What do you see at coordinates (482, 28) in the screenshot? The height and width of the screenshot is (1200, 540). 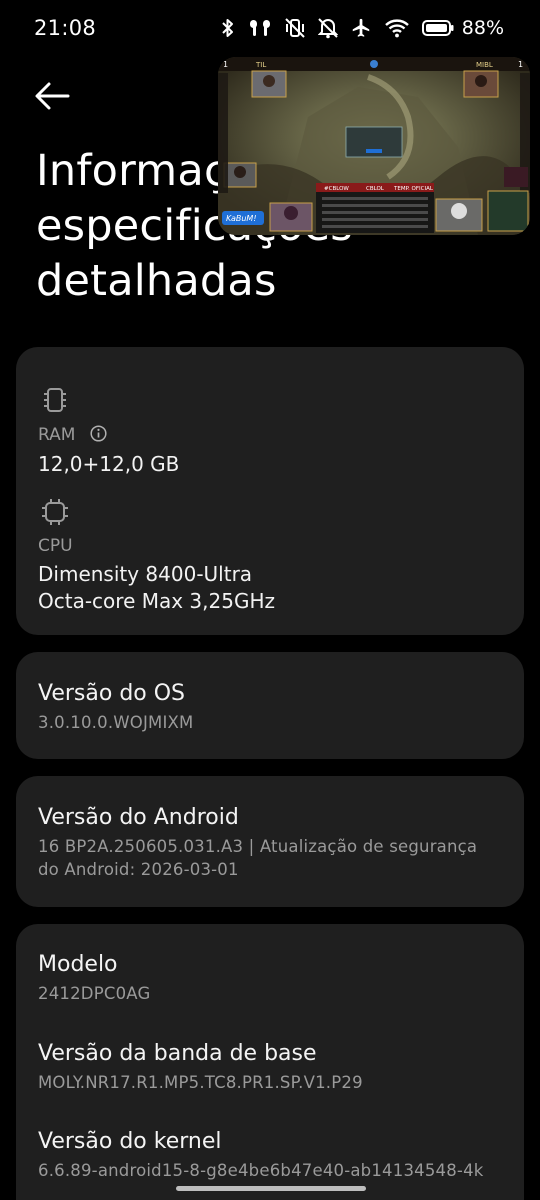 I see `battery-percent: 88%` at bounding box center [482, 28].